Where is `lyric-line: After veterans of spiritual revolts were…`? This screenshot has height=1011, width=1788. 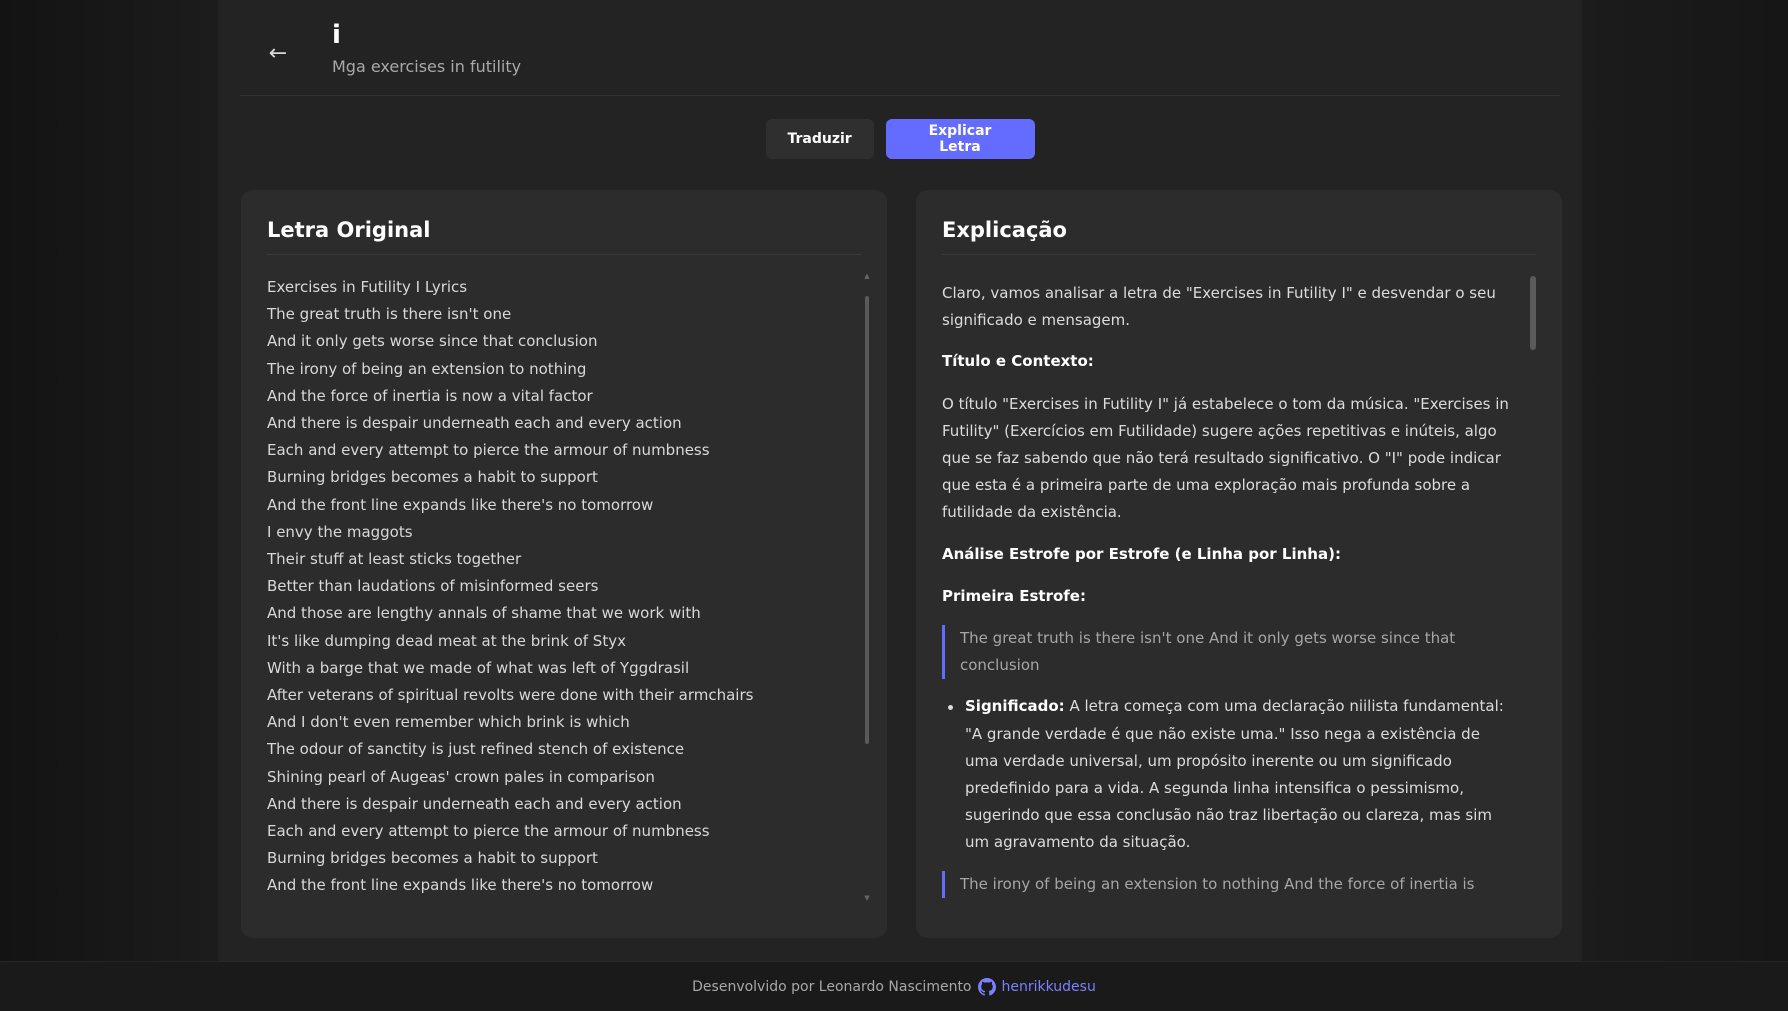 lyric-line: After veterans of spiritual revolts were… is located at coordinates (510, 695).